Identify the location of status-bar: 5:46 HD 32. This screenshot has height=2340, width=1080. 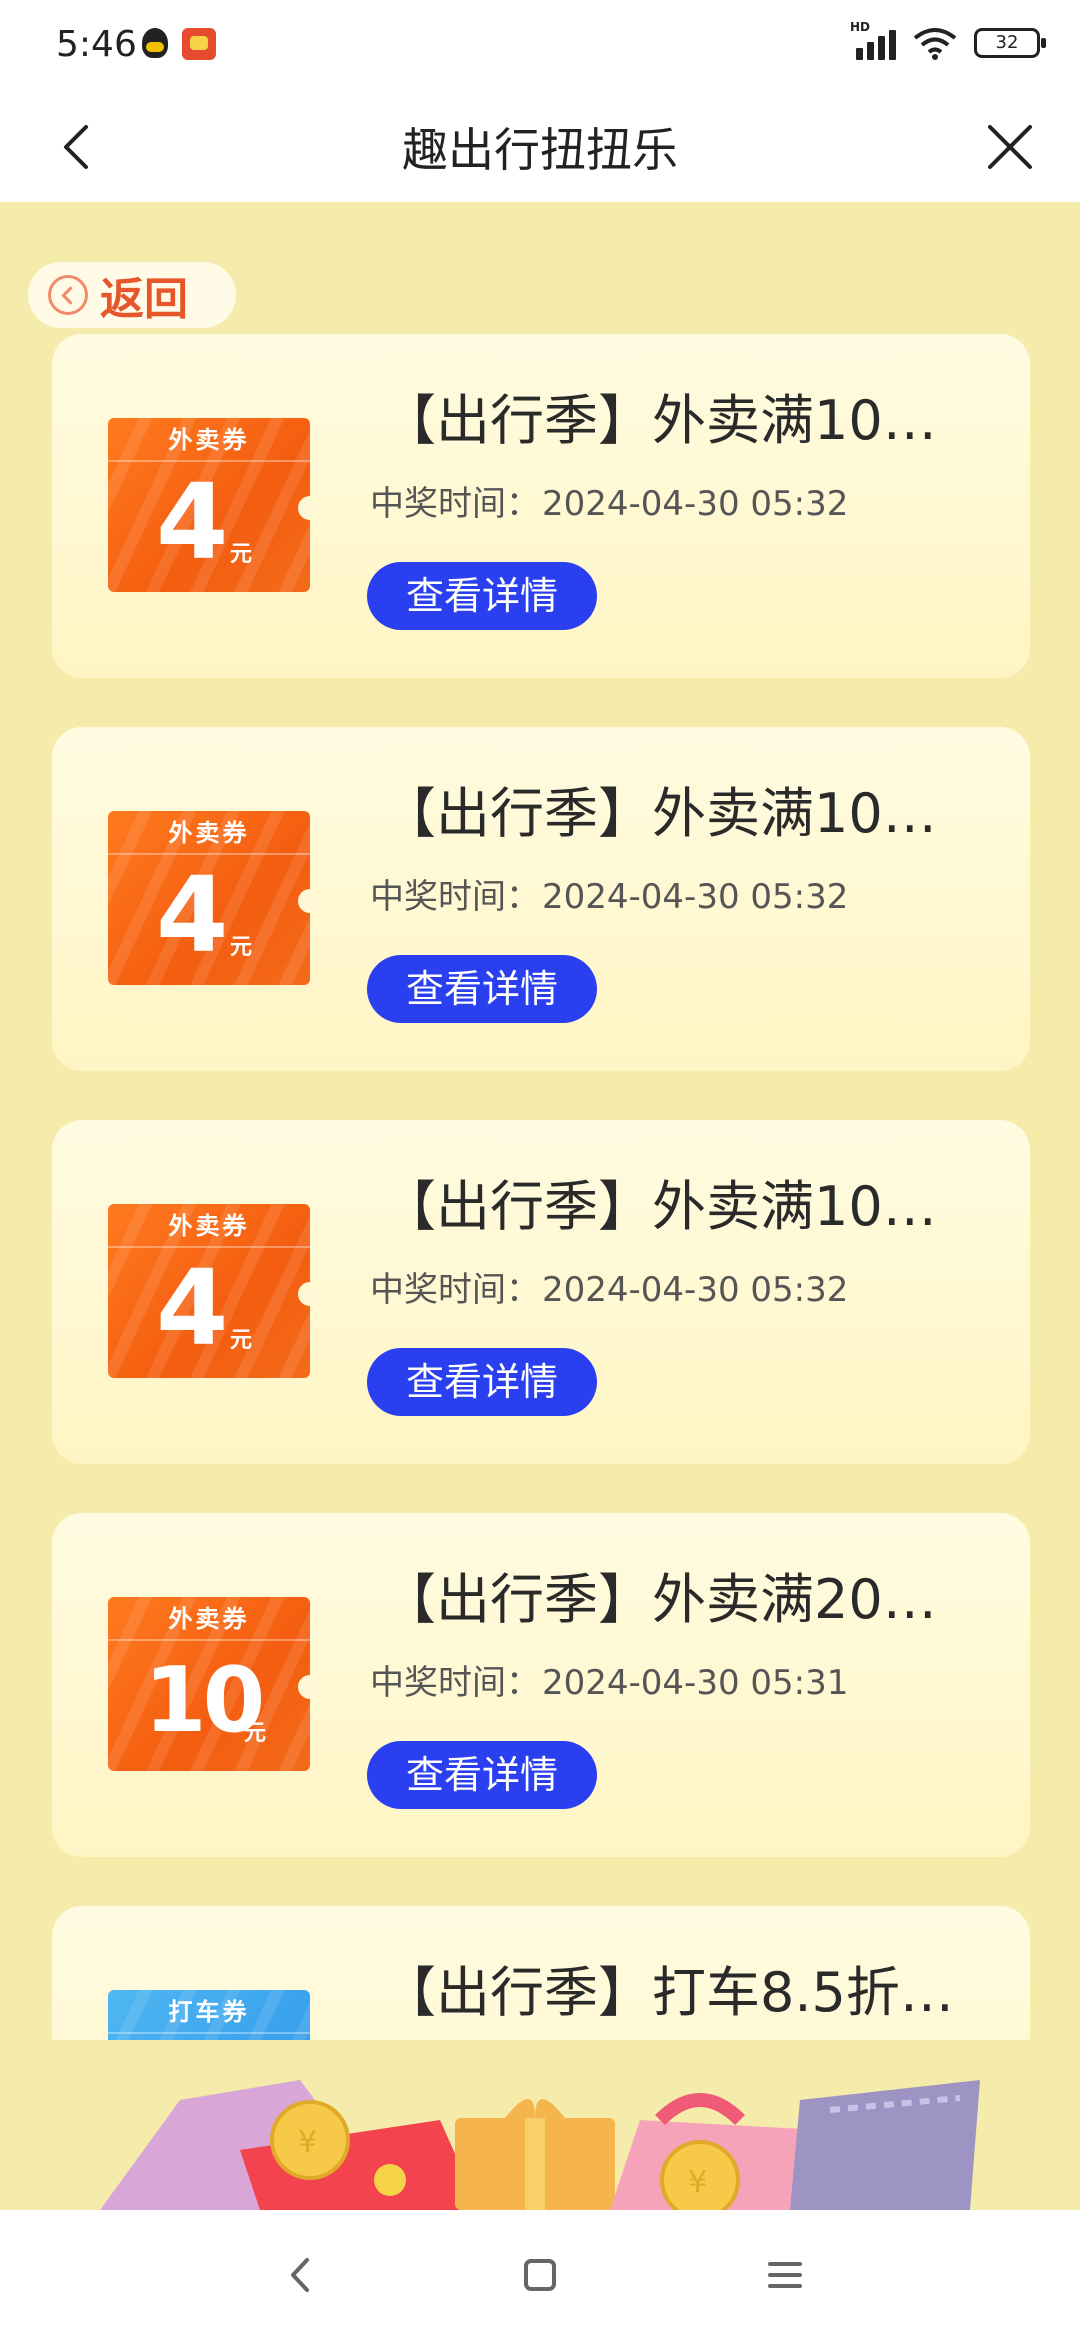
(540, 46).